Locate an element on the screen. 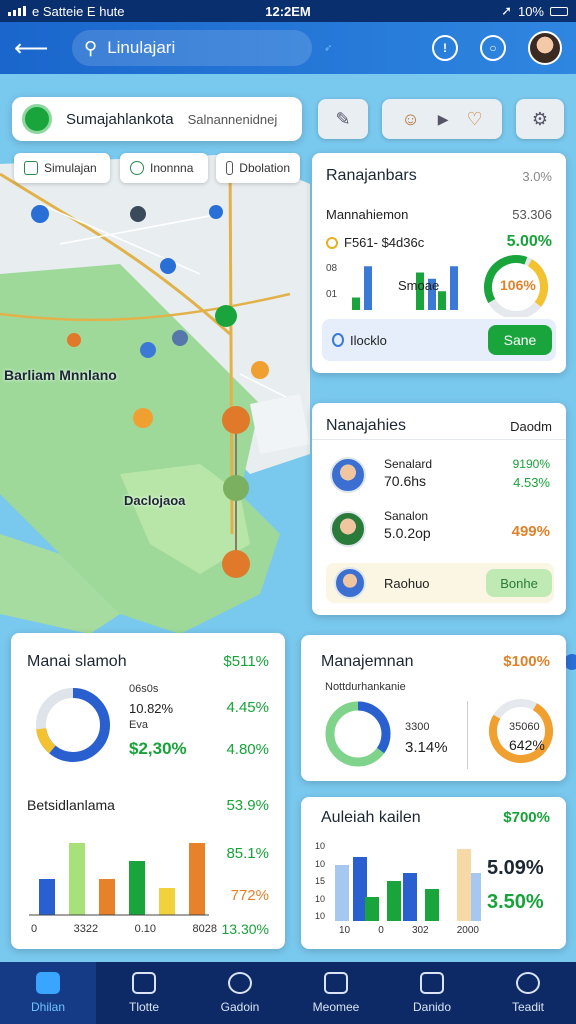  people-title-right: Daodm is located at coordinates (531, 426).